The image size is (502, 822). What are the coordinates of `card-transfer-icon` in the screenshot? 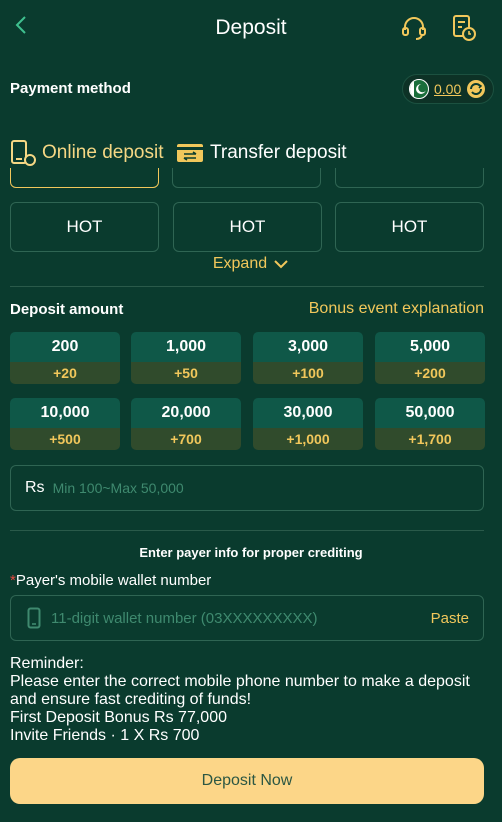 It's located at (190, 153).